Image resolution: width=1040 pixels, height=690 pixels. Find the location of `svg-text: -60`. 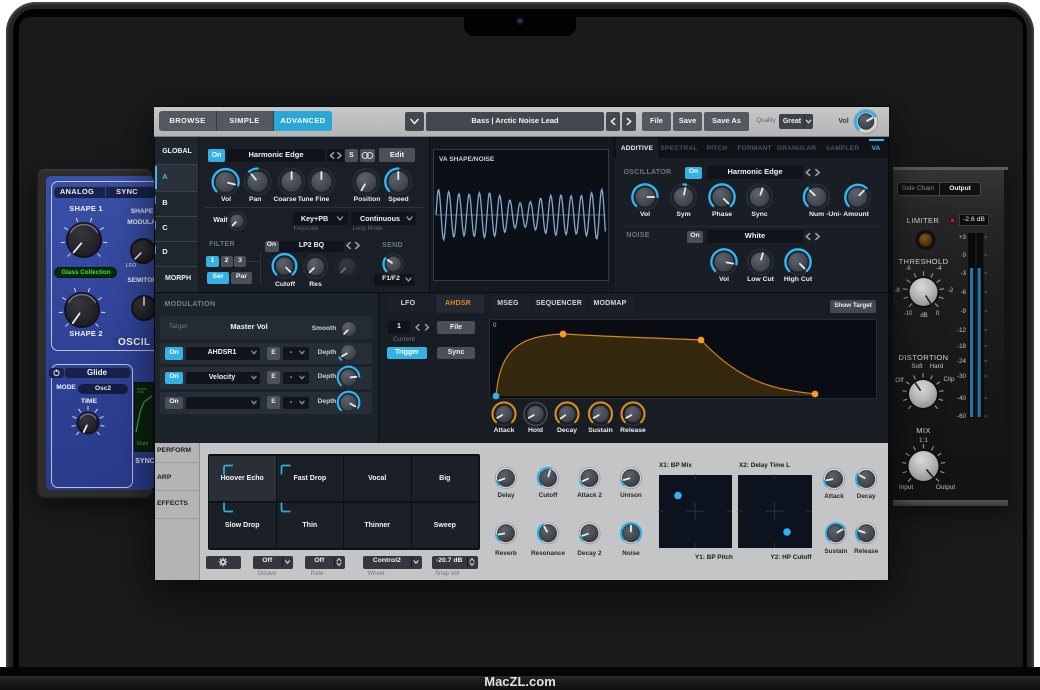

svg-text: -60 is located at coordinates (962, 416).